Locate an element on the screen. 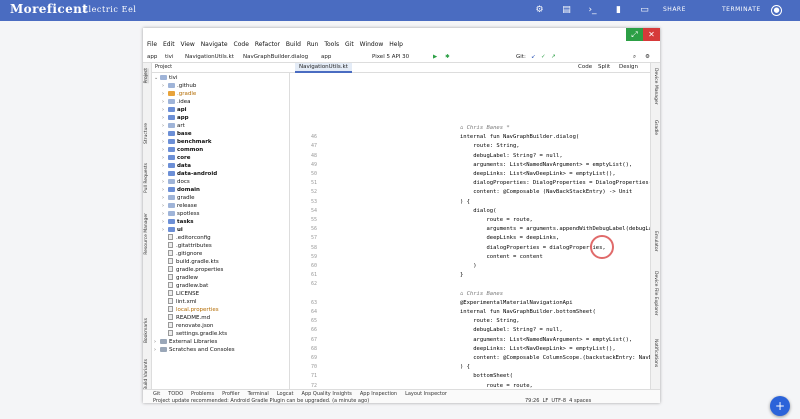 Image resolution: width=800 pixels, height=419 pixels. tool-emulator: Emulator is located at coordinates (655, 241).